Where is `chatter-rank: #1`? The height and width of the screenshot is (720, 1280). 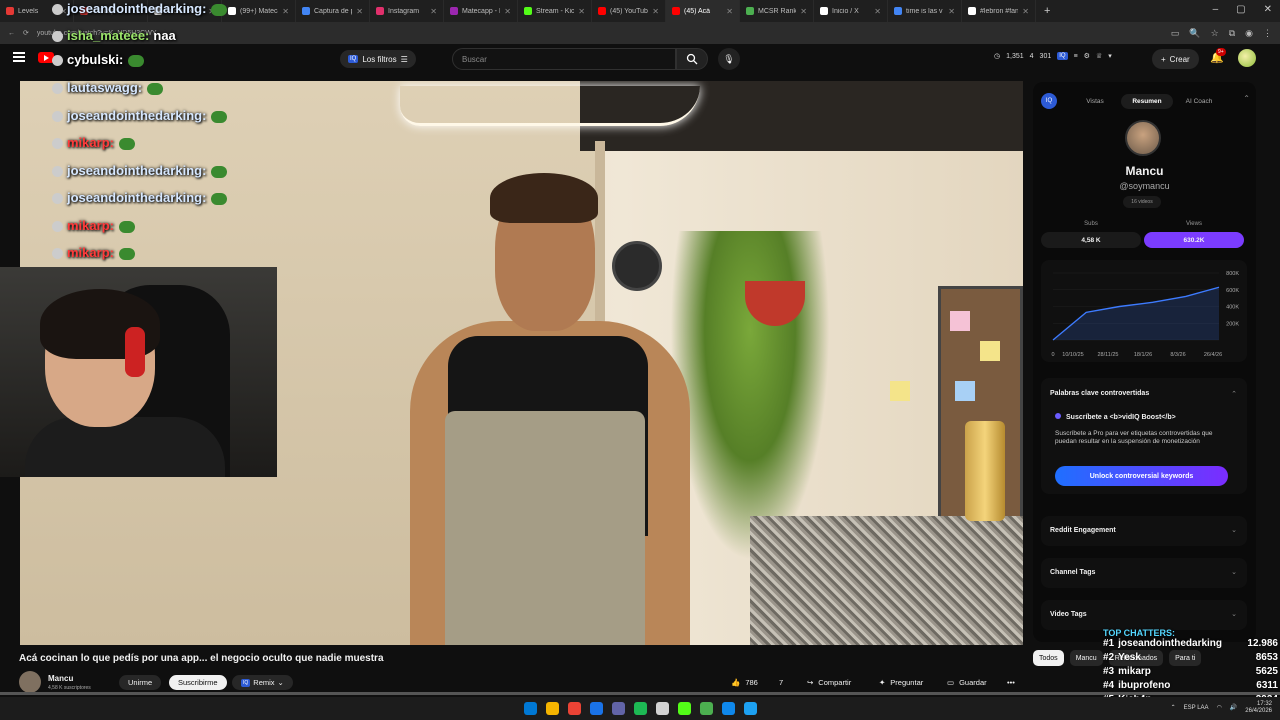 chatter-rank: #1 is located at coordinates (1109, 643).